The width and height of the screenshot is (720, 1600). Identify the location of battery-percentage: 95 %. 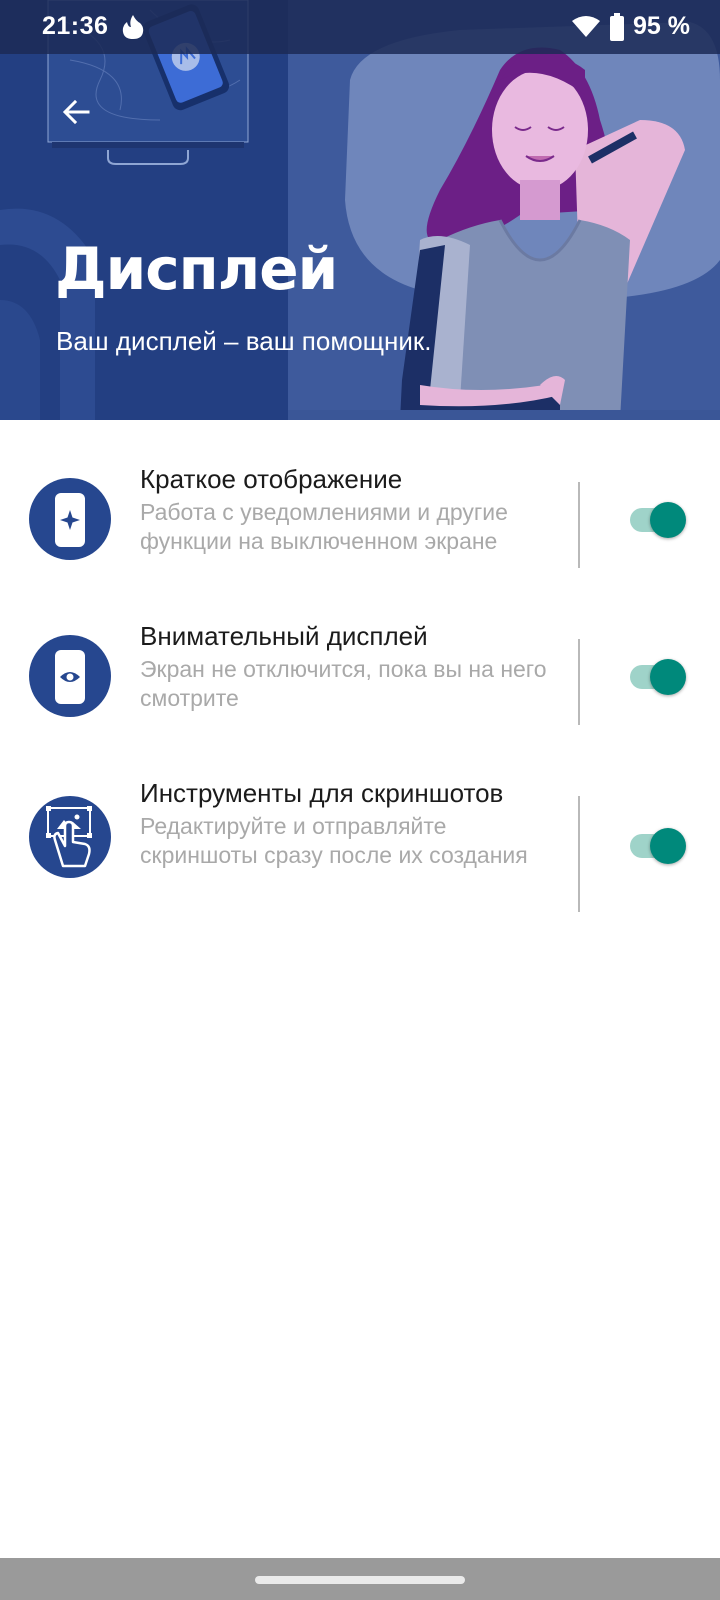
(661, 26).